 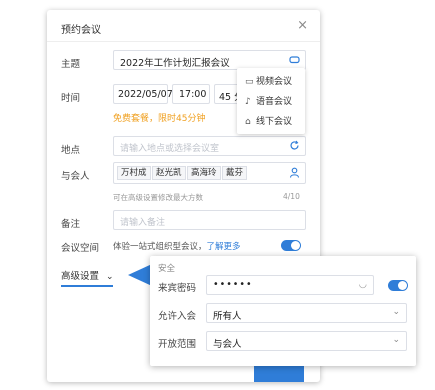 What do you see at coordinates (71, 224) in the screenshot?
I see `notes-label: 备注` at bounding box center [71, 224].